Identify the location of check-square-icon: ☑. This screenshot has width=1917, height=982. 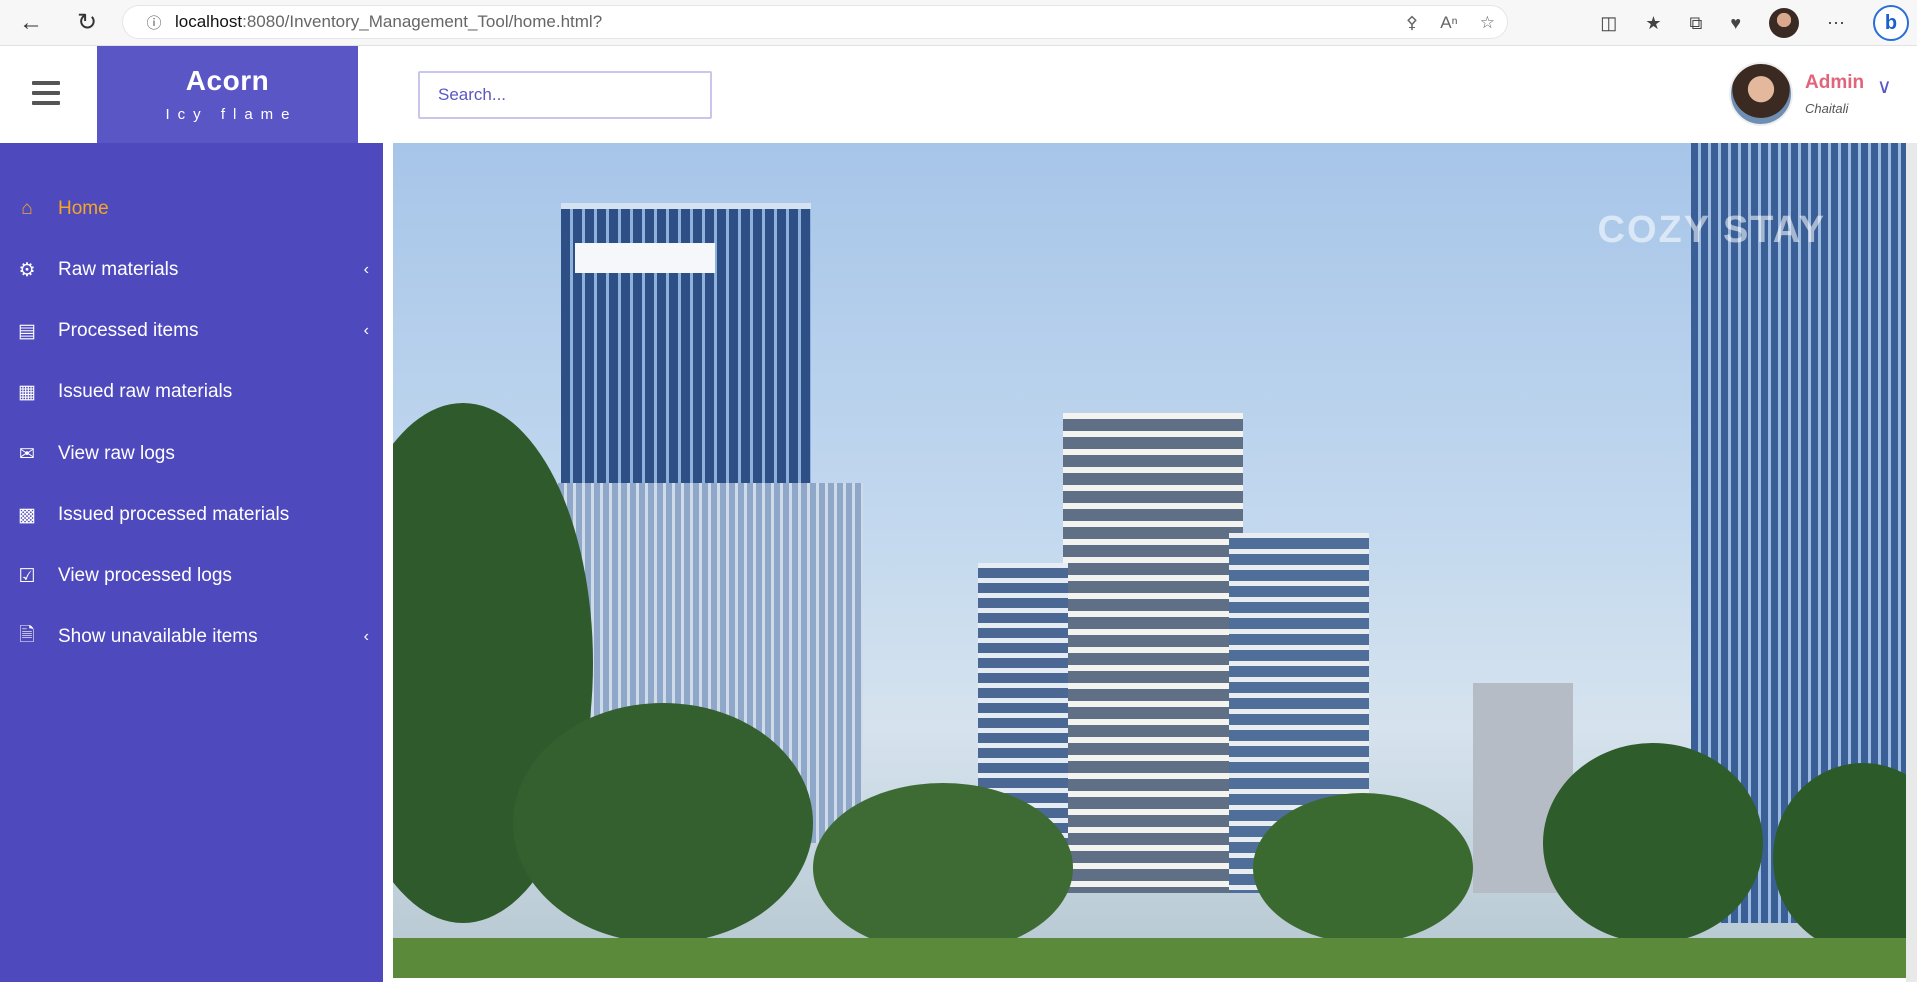
(27, 576).